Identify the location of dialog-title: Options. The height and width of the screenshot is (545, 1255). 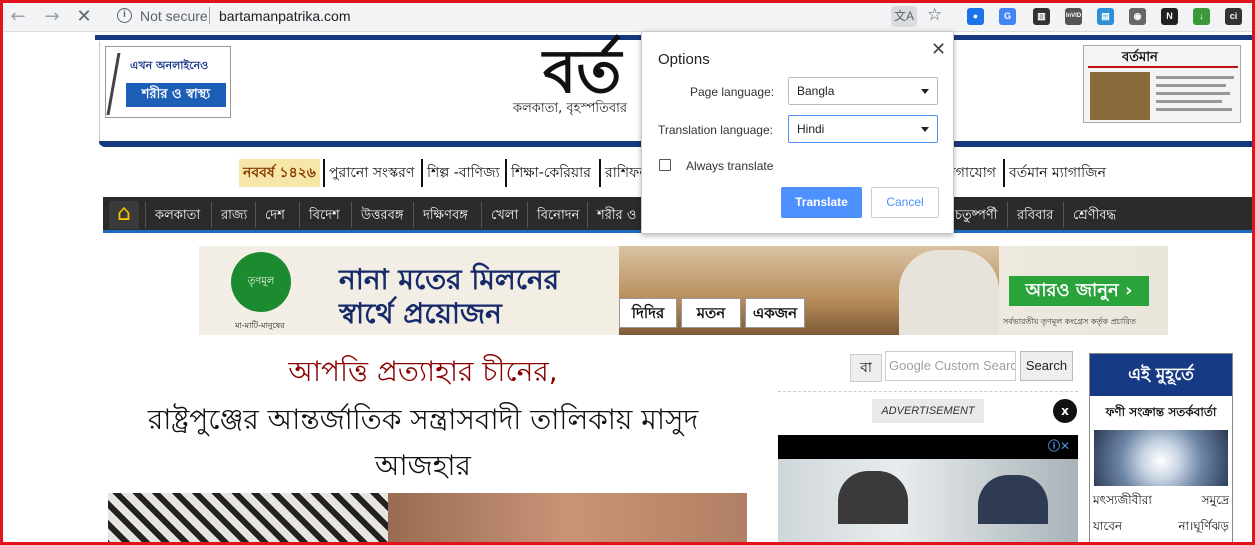
(684, 59).